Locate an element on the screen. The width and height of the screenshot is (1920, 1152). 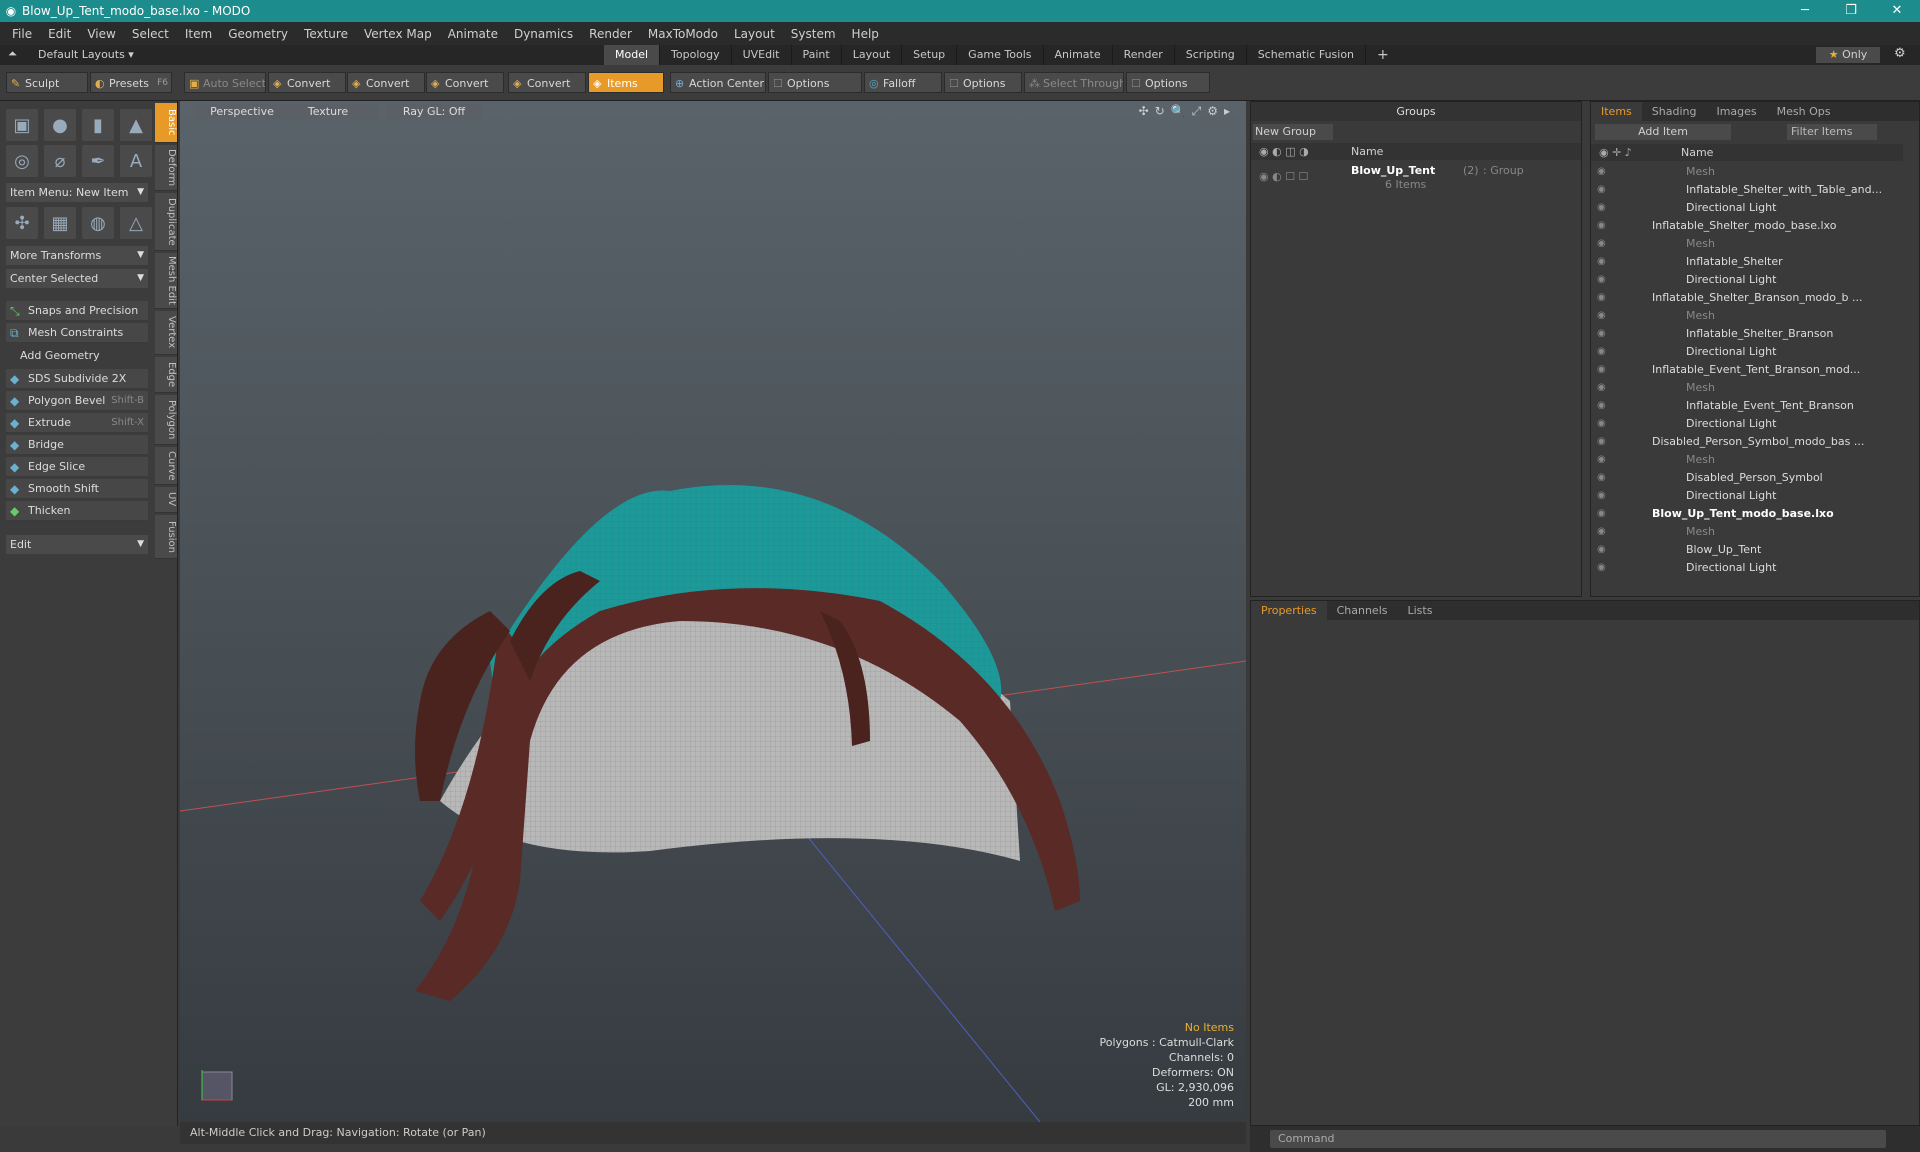
select-through-button: ⁂ Select Through is located at coordinates (1074, 82).